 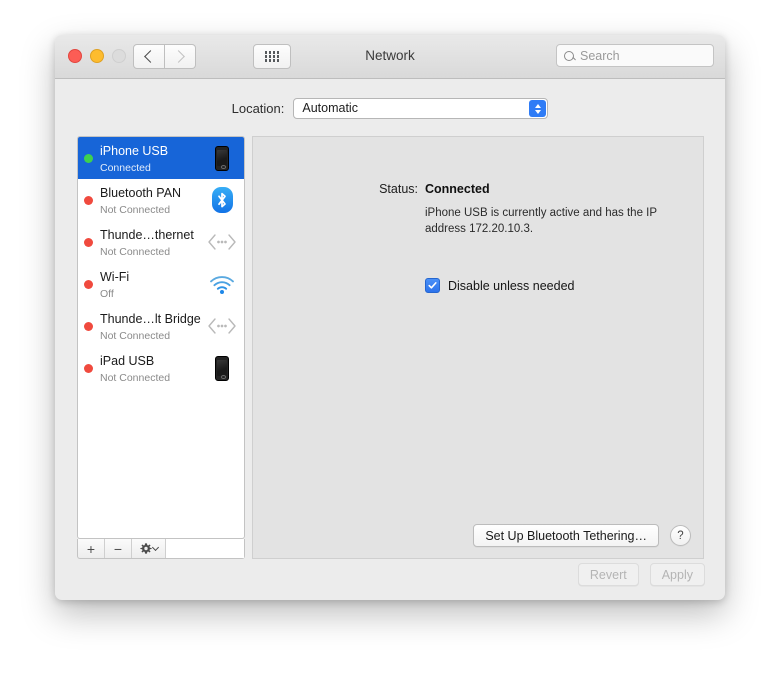 I want to click on apply-button: Apply, so click(x=677, y=574).